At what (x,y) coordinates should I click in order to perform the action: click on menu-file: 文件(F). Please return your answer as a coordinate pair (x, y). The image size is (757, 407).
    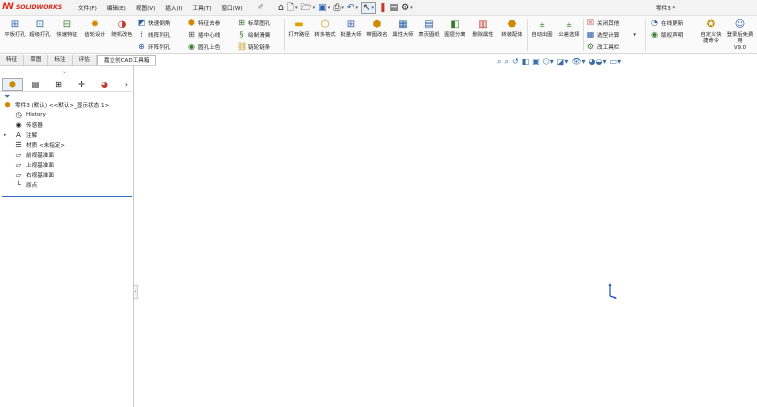
    Looking at the image, I should click on (87, 8).